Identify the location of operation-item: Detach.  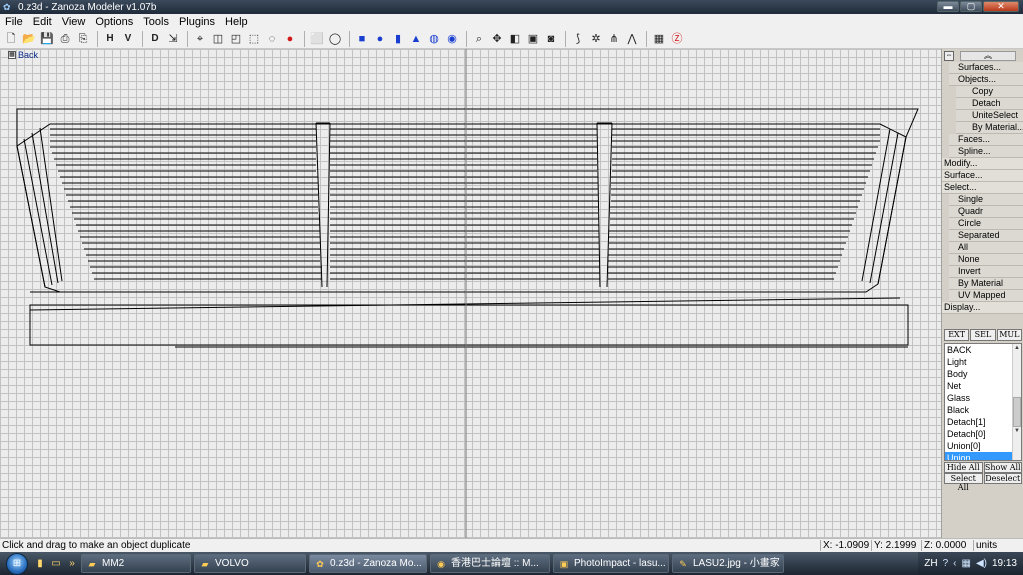
(989, 104).